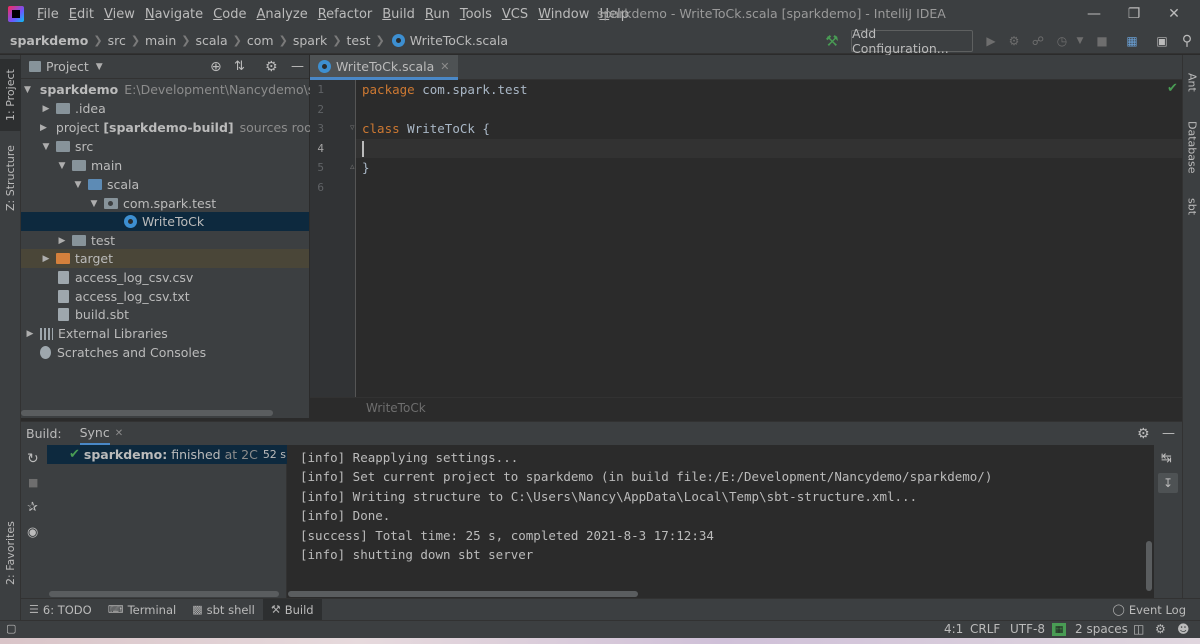 The width and height of the screenshot is (1200, 644). Describe the element at coordinates (1168, 483) in the screenshot. I see `scroll-to-end-icon: ↧` at that location.